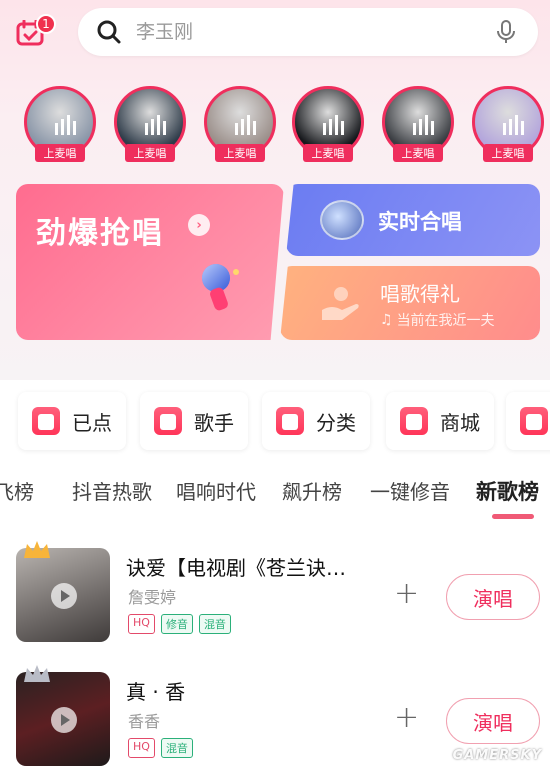 This screenshot has height=773, width=550. I want to click on search-bar, so click(308, 32).